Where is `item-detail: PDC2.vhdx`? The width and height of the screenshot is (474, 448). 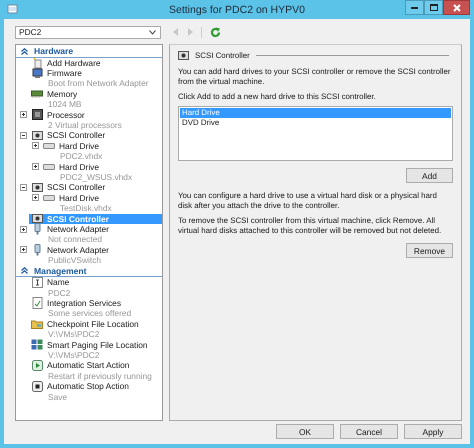 item-detail: PDC2.vhdx is located at coordinates (80, 156).